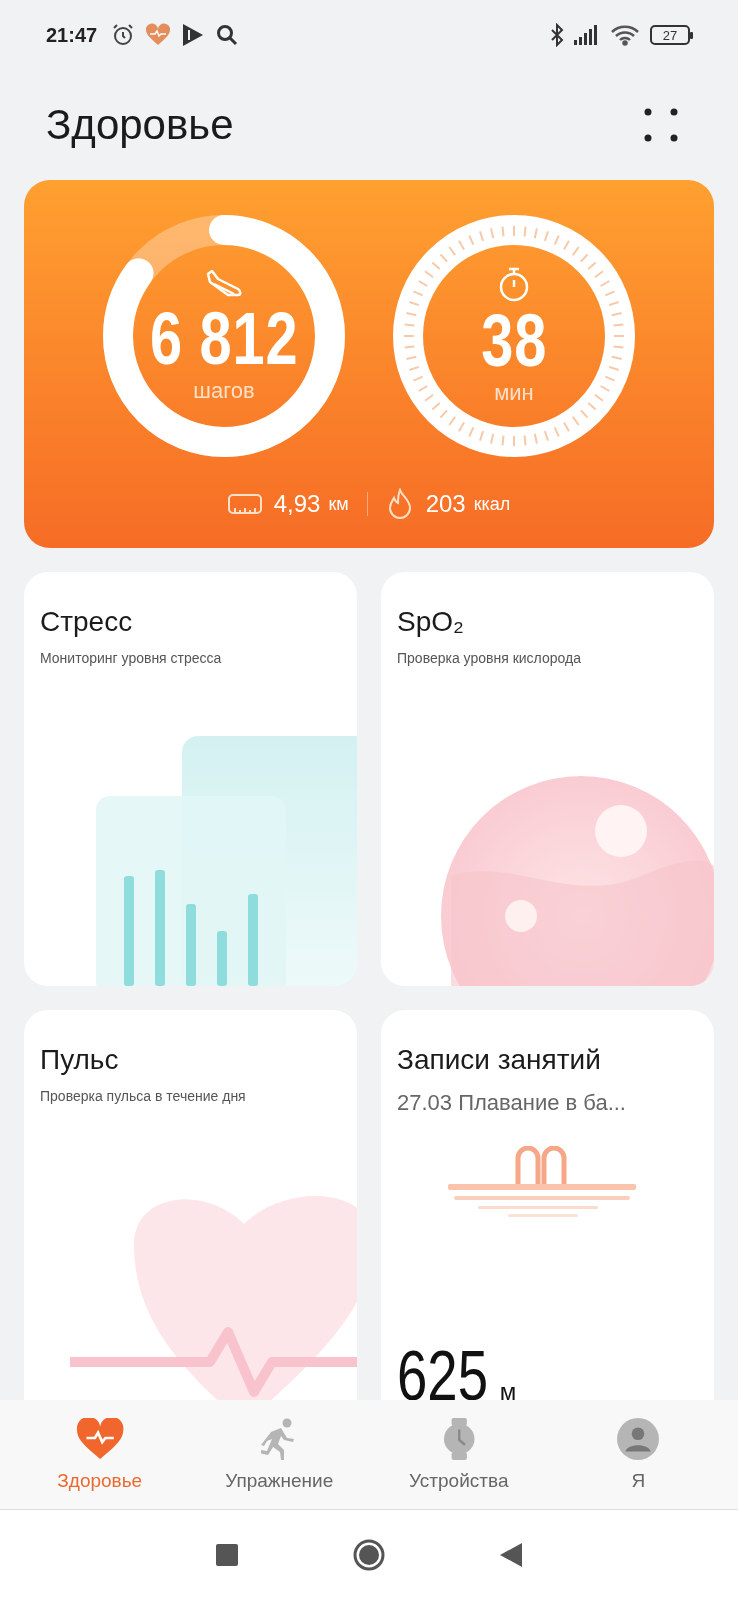  What do you see at coordinates (508, 1389) in the screenshot?
I see `distance-unit: м` at bounding box center [508, 1389].